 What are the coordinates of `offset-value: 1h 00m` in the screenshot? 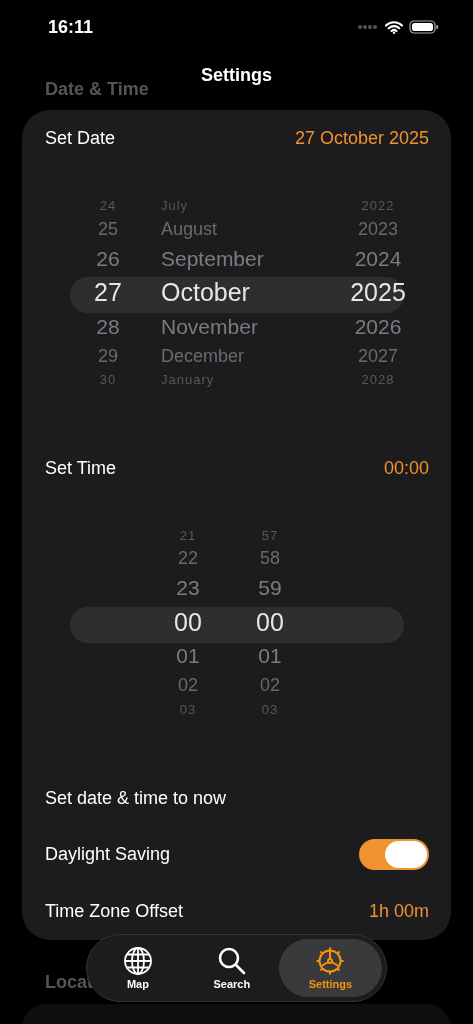 It's located at (398, 911).